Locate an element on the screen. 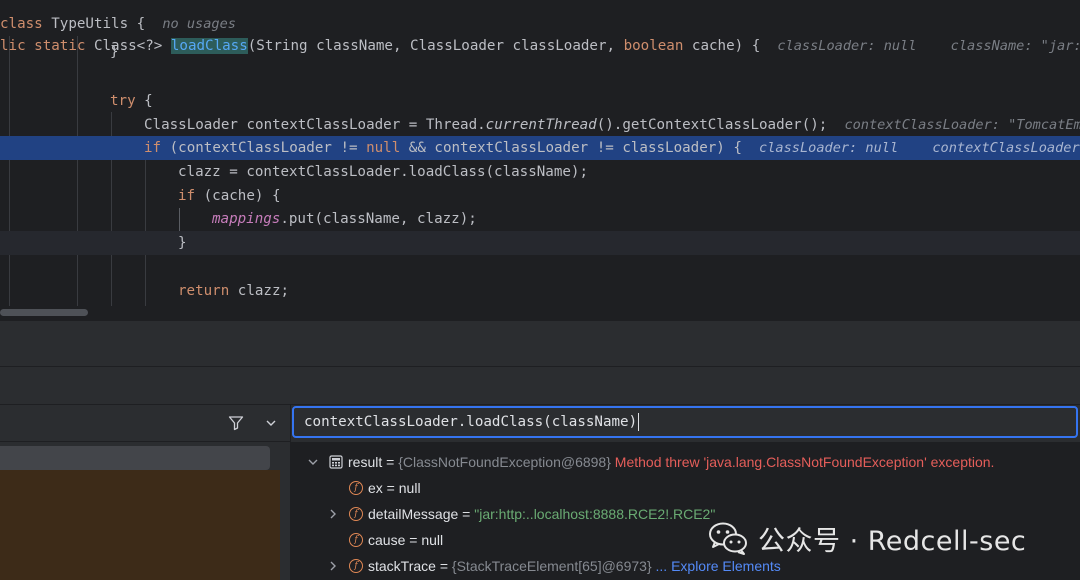 Image resolution: width=1080 pixels, height=580 pixels. code-text: clazz; is located at coordinates (259, 291).